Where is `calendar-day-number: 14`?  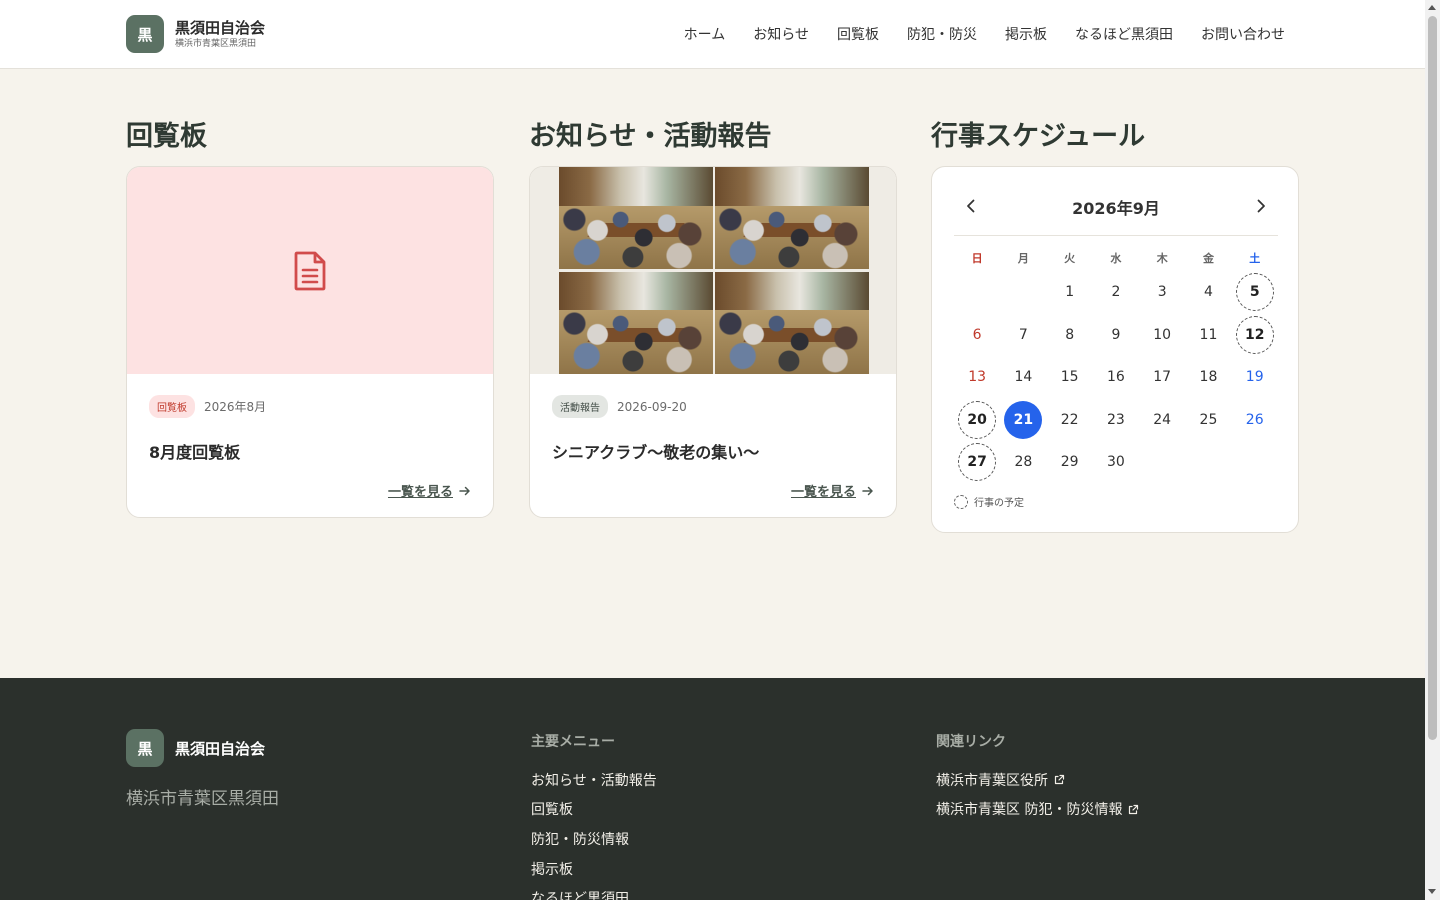
calendar-day-number: 14 is located at coordinates (1023, 377).